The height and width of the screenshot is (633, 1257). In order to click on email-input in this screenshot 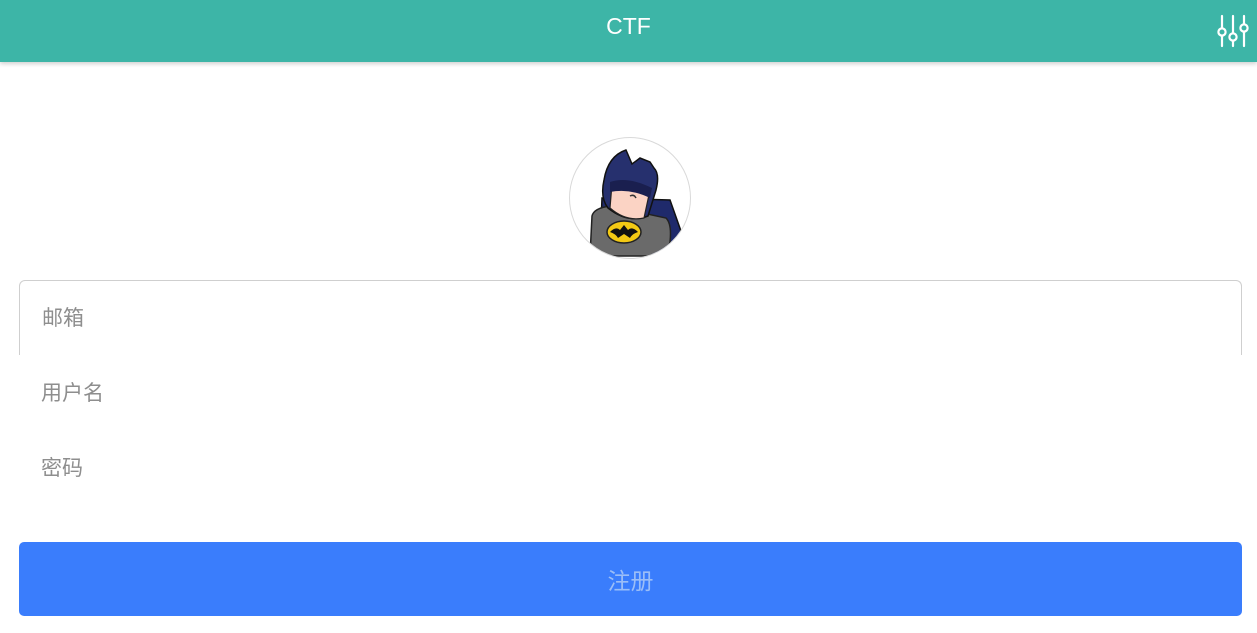, I will do `click(630, 318)`.